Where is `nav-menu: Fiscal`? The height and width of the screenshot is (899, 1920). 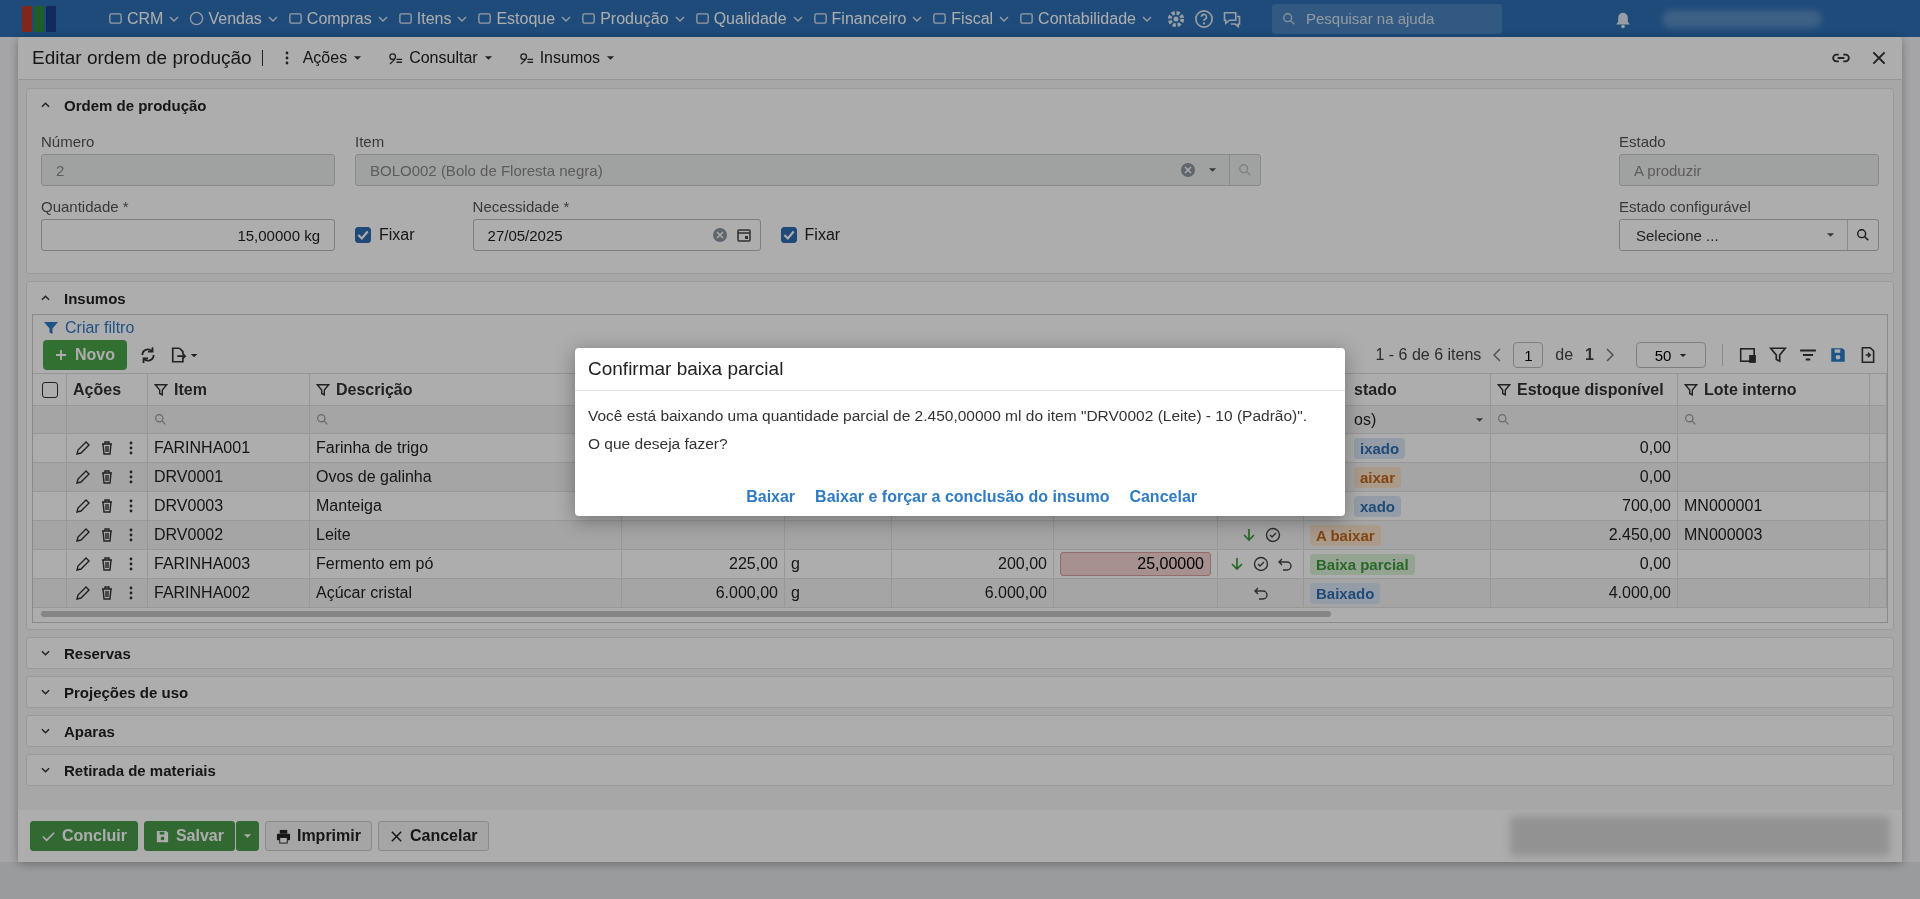 nav-menu: Fiscal is located at coordinates (971, 18).